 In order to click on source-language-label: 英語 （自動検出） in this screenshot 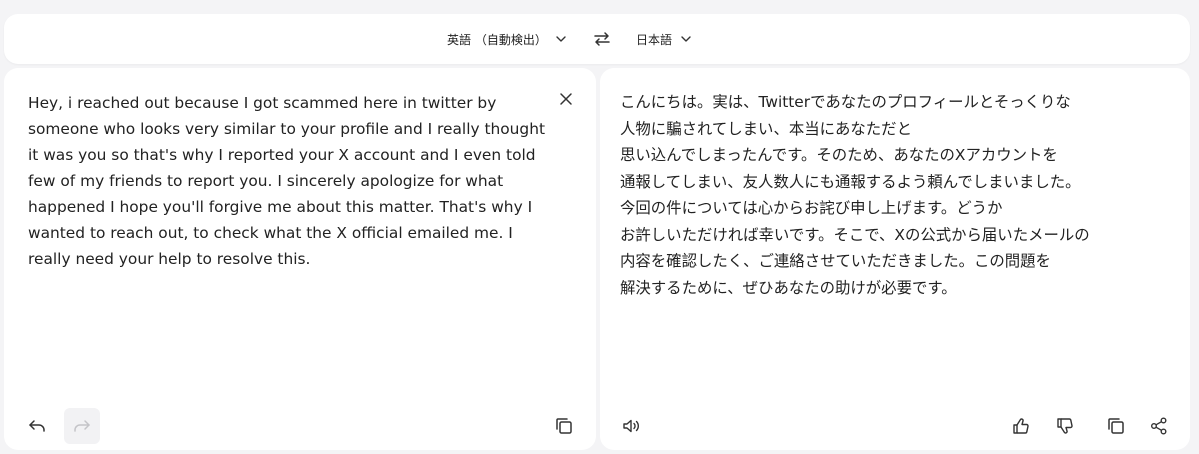, I will do `click(497, 39)`.